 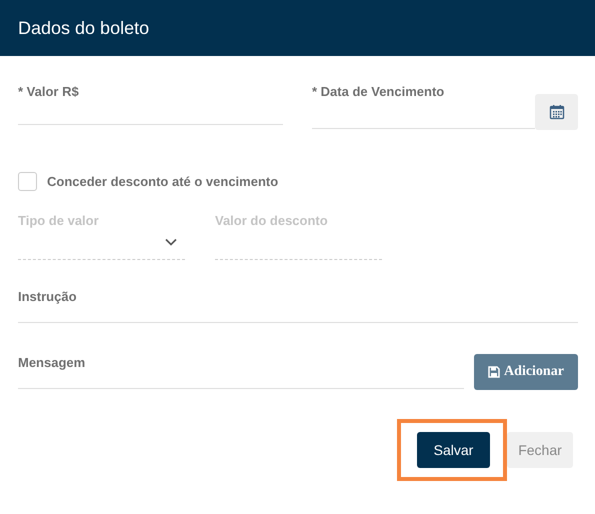 What do you see at coordinates (526, 372) in the screenshot?
I see `add-button: Adicionar` at bounding box center [526, 372].